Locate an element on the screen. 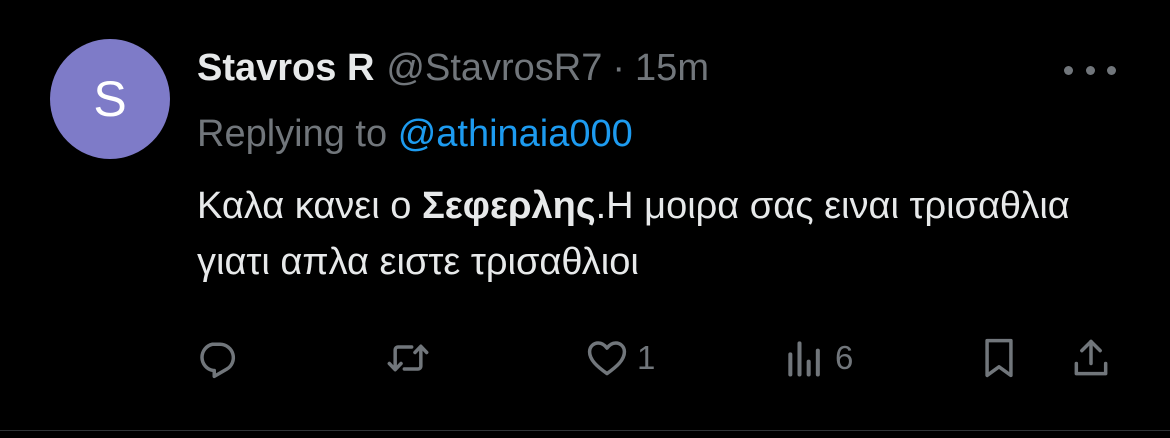  user-handle: @StavrosR7 is located at coordinates (494, 68).